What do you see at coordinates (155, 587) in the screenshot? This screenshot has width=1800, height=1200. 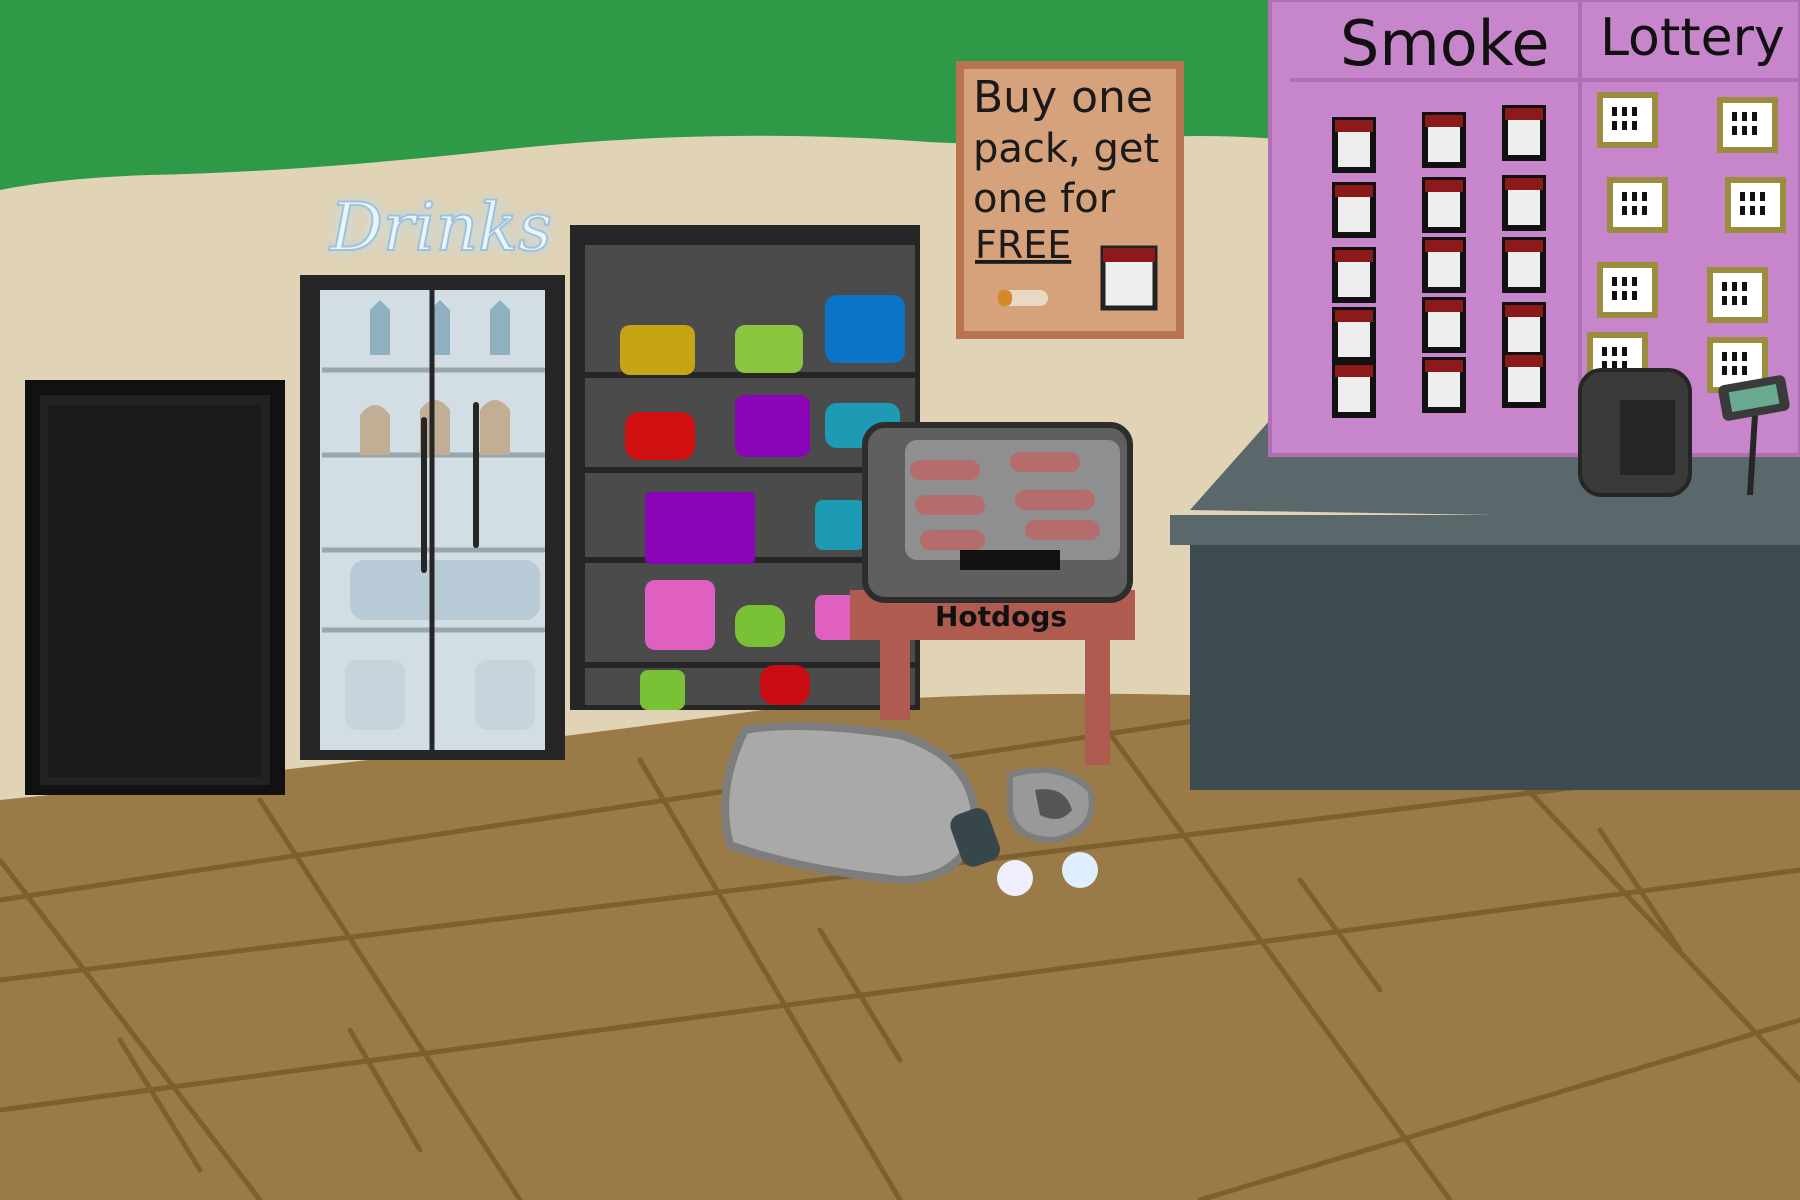 I see `black-door` at bounding box center [155, 587].